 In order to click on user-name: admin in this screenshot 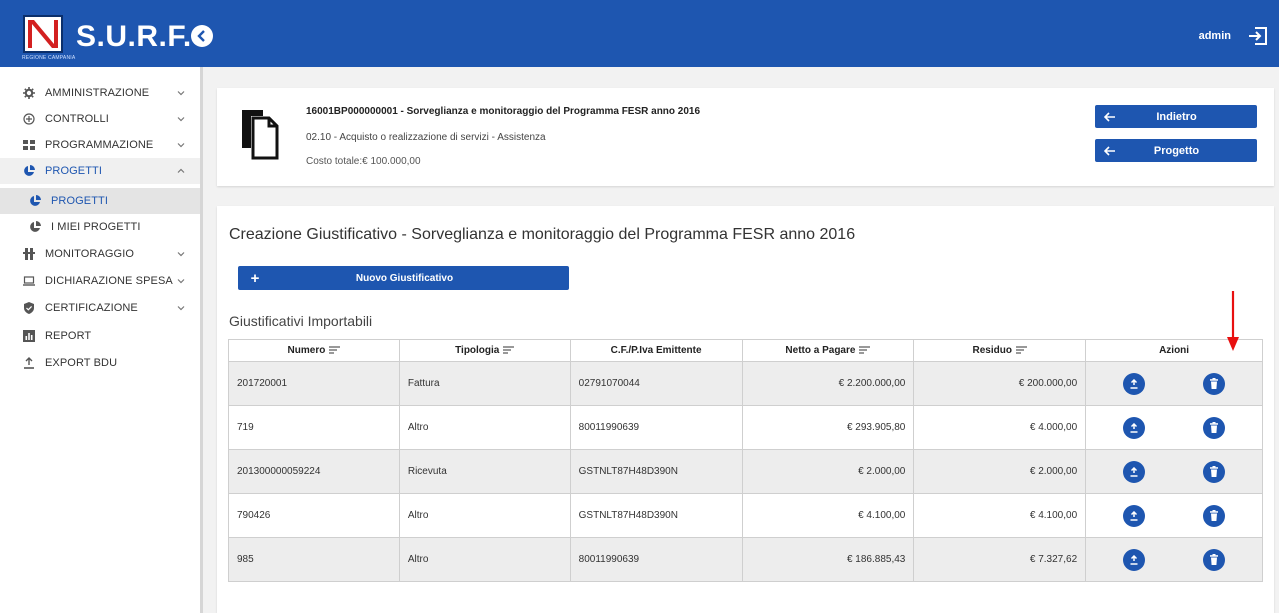, I will do `click(1215, 36)`.